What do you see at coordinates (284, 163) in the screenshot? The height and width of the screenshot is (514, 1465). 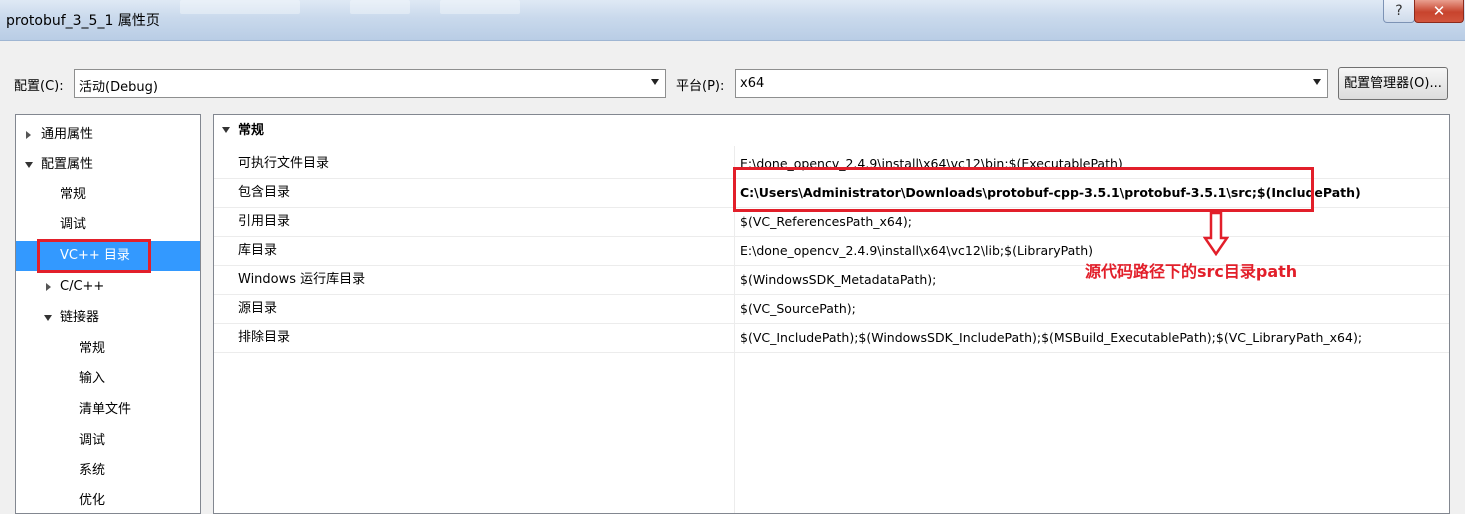 I see `prop-name: 可执行文件目录` at bounding box center [284, 163].